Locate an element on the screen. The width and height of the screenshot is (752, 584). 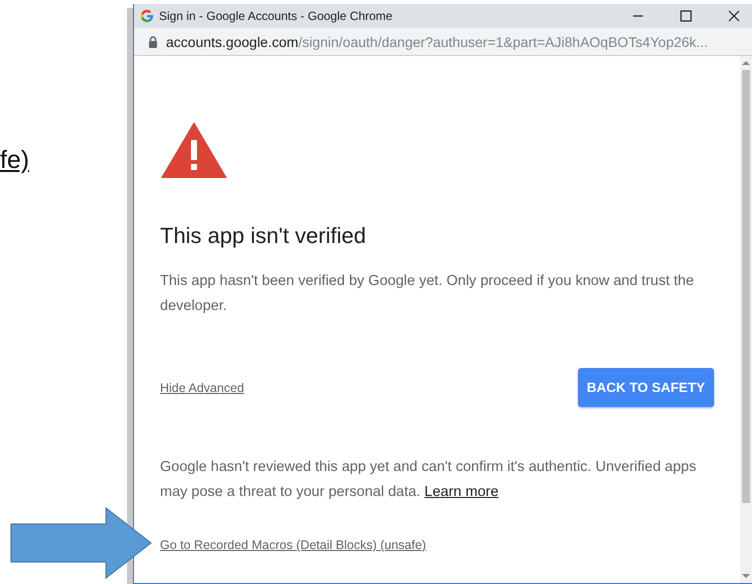
maximize-icon is located at coordinates (686, 16).